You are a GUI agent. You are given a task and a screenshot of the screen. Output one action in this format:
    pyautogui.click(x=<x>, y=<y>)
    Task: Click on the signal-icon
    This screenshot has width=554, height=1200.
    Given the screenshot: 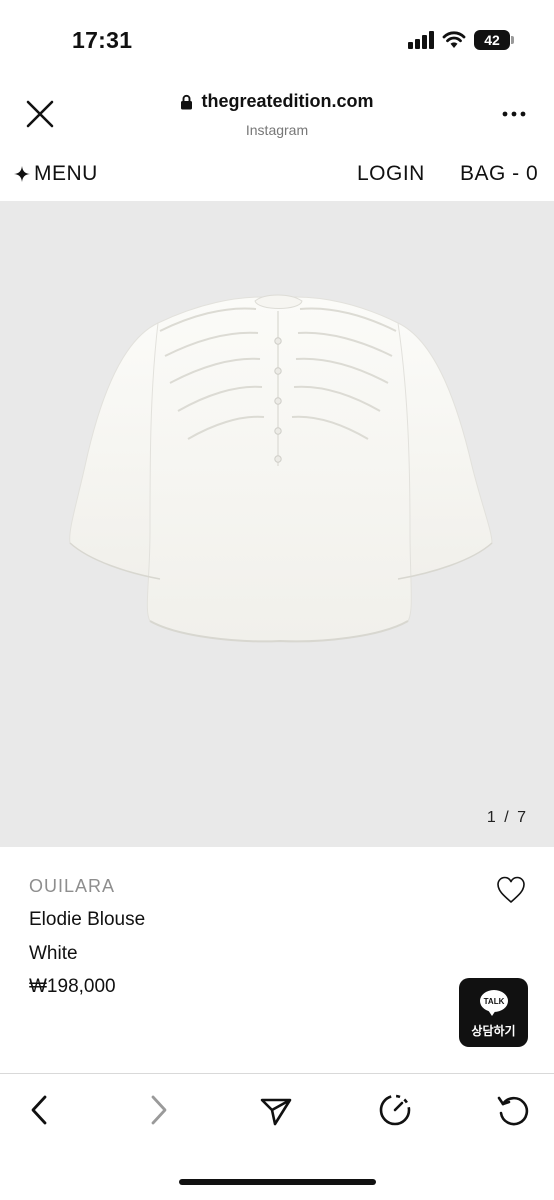 What is the action you would take?
    pyautogui.click(x=421, y=40)
    